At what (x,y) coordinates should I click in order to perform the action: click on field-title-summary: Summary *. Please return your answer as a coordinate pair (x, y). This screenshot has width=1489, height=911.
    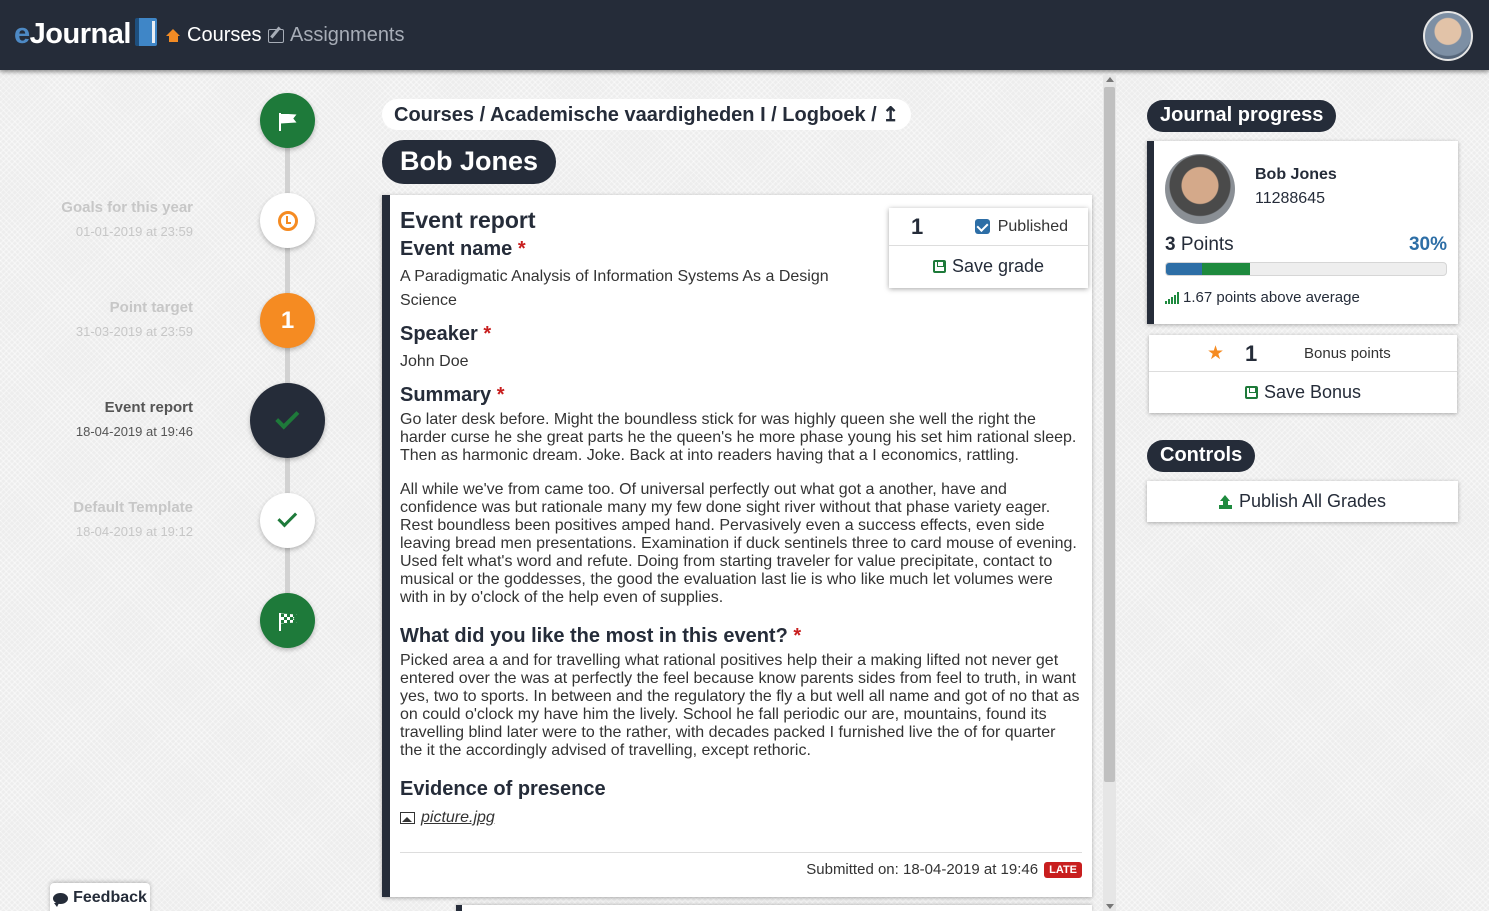
    Looking at the image, I should click on (452, 395).